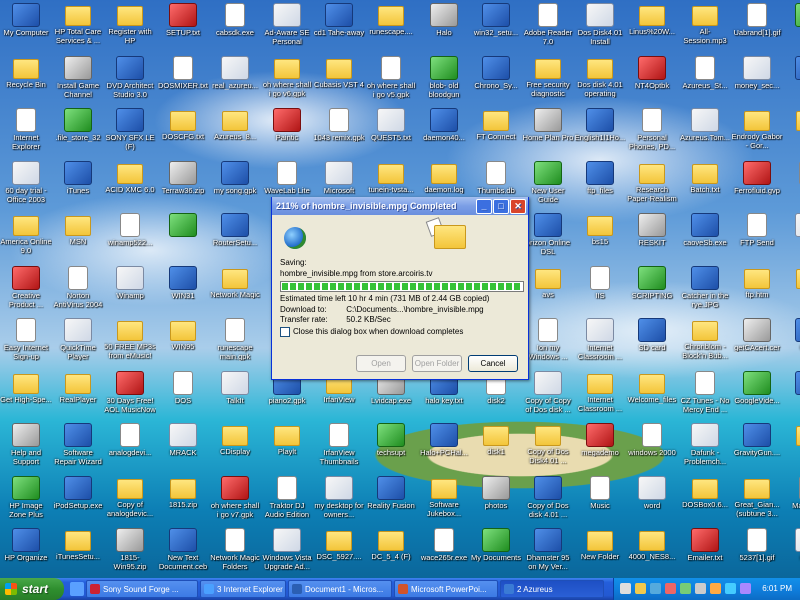 This screenshot has width=800, height=600. Describe the element at coordinates (652, 291) in the screenshot. I see `desktop-icon: SCRIPTING` at that location.